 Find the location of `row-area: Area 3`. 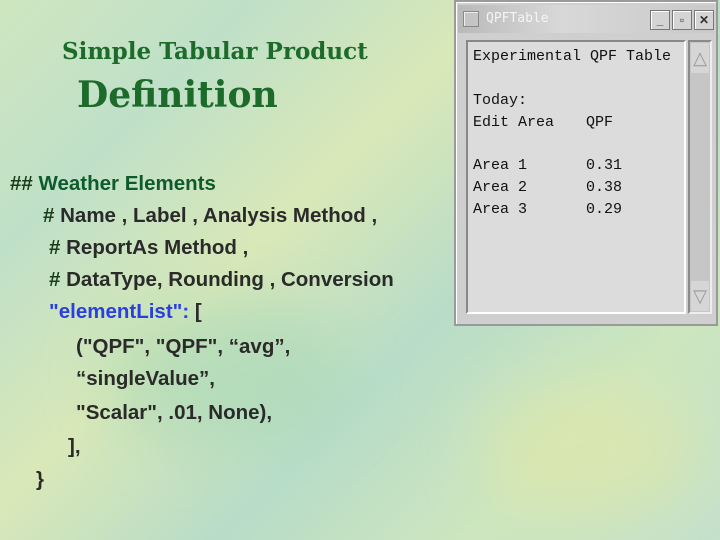

row-area: Area 3 is located at coordinates (500, 209).